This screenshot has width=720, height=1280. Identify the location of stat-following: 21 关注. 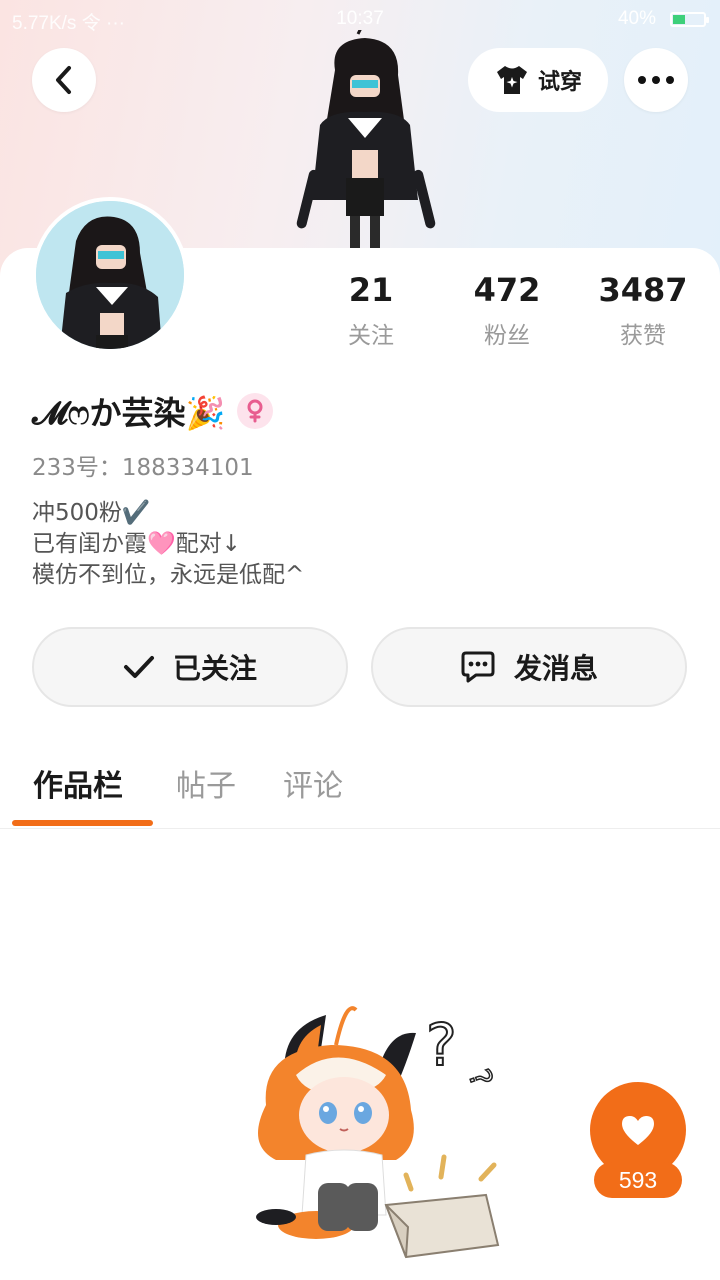
(371, 310).